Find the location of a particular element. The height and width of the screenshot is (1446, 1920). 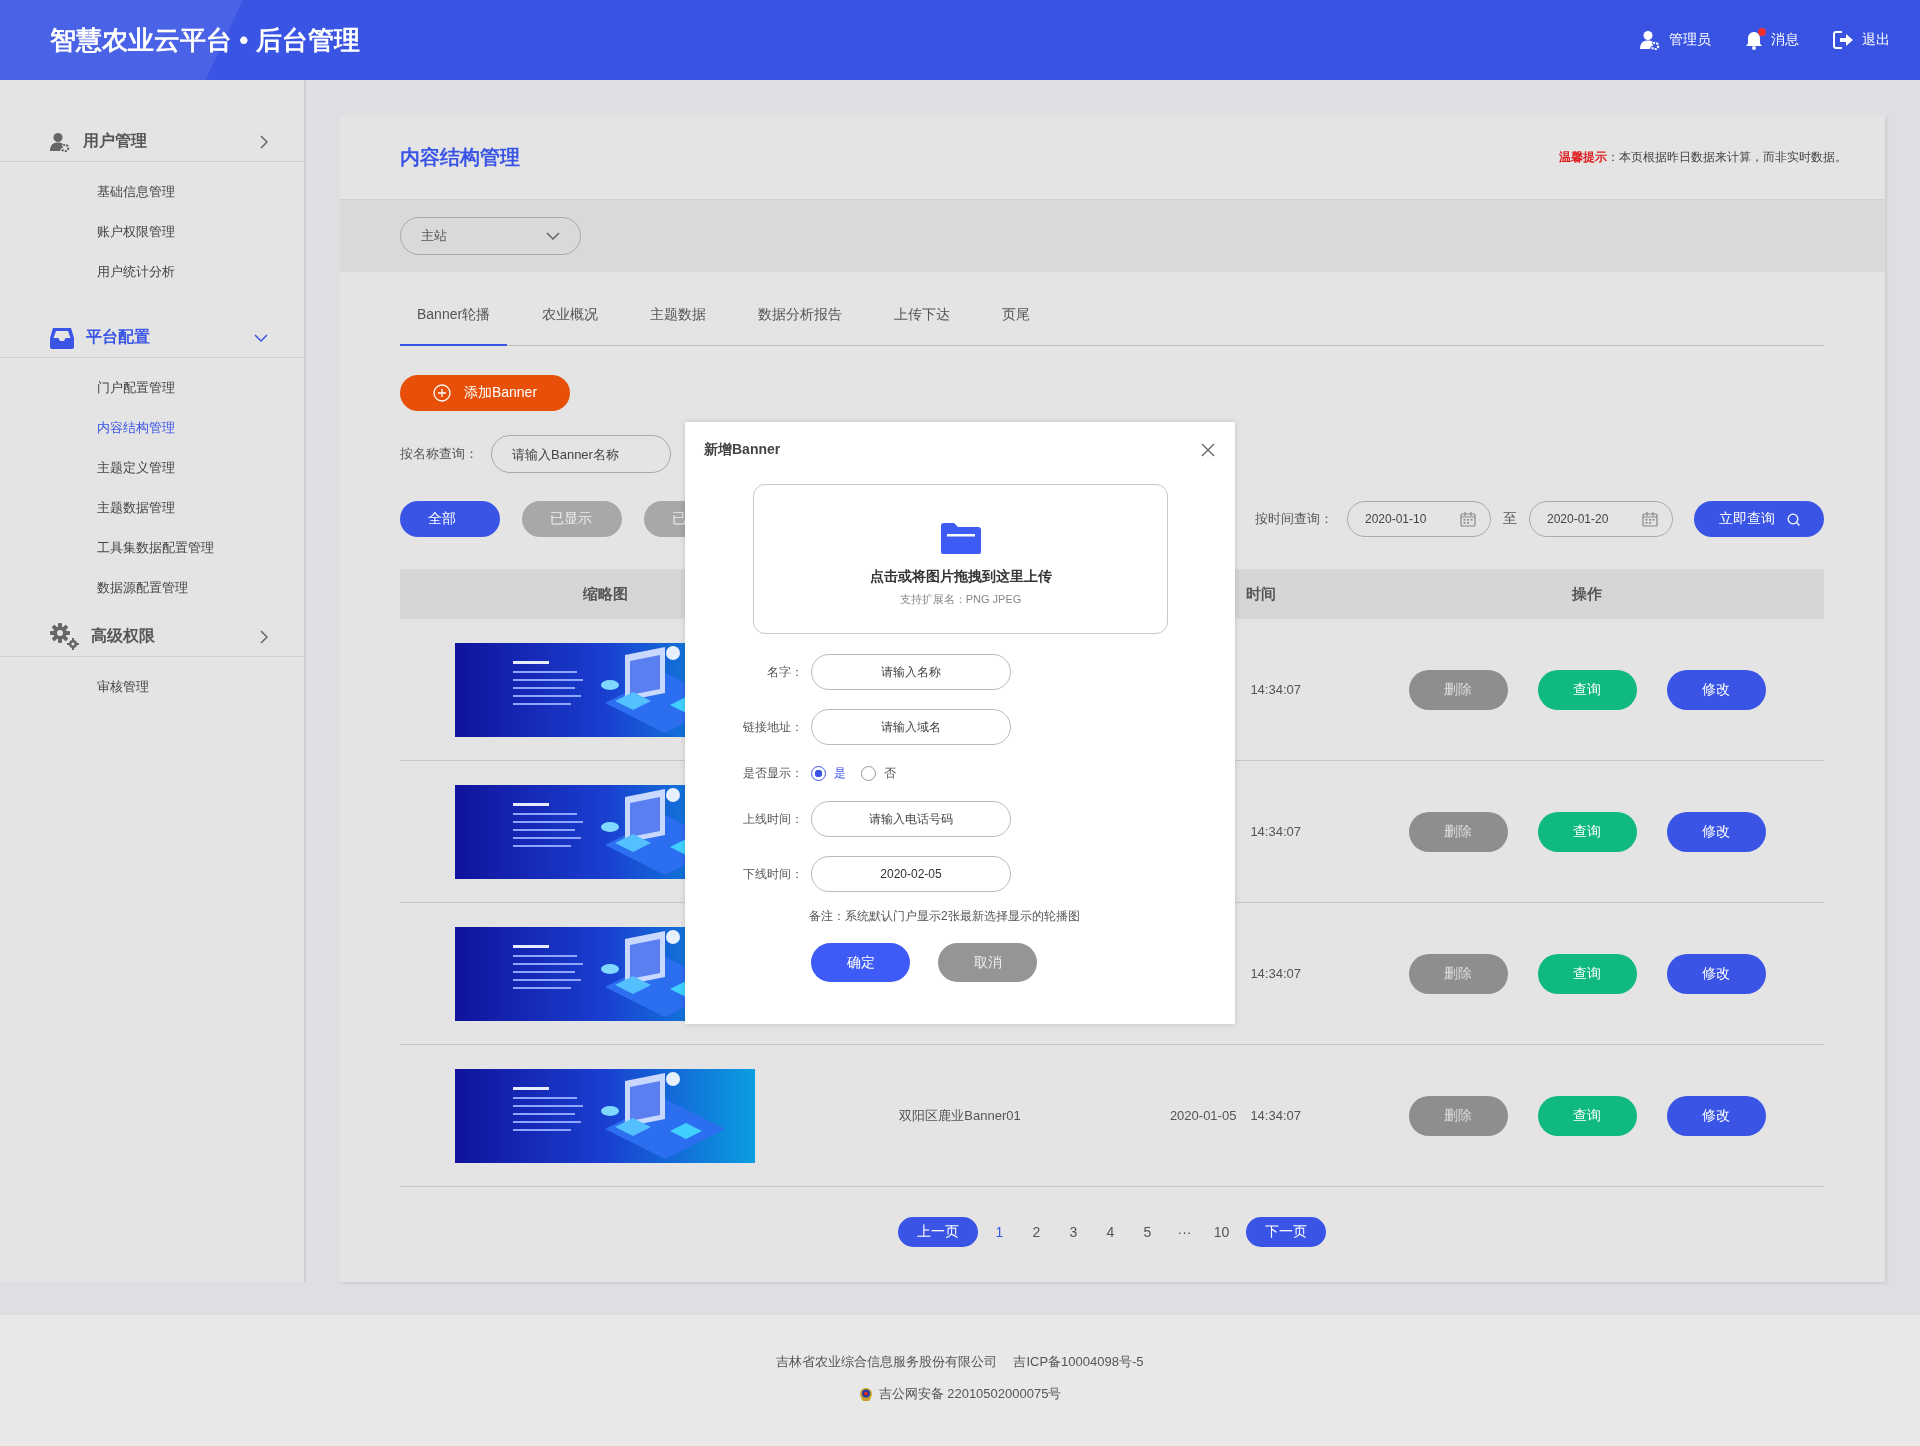

field-label: 上线时间： is located at coordinates (773, 819).